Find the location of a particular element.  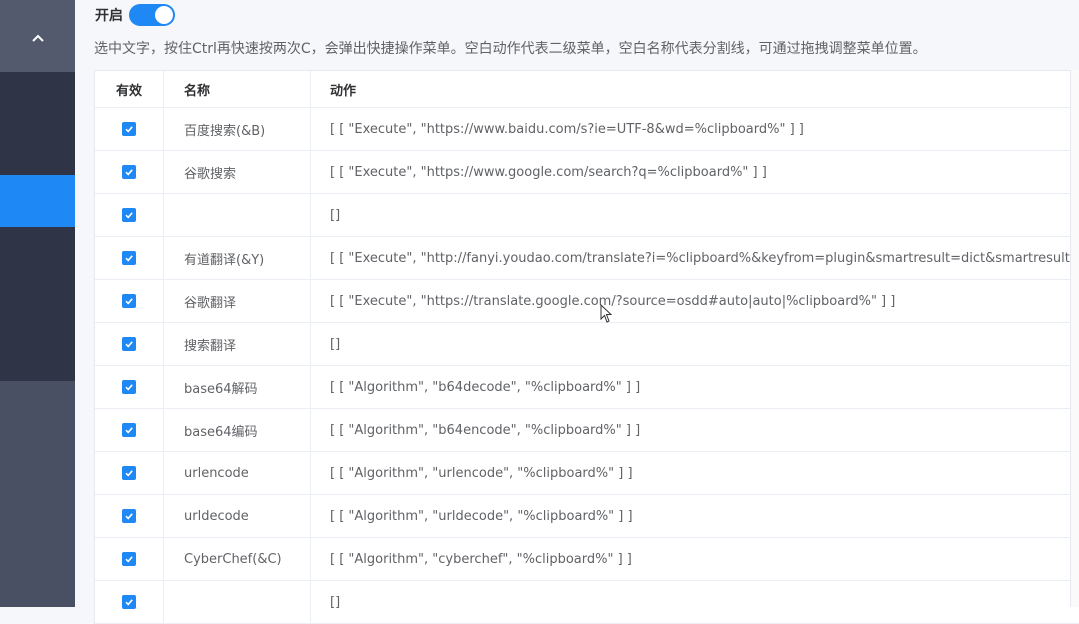

name-cell: 有道翻译(&Y) is located at coordinates (237, 258).